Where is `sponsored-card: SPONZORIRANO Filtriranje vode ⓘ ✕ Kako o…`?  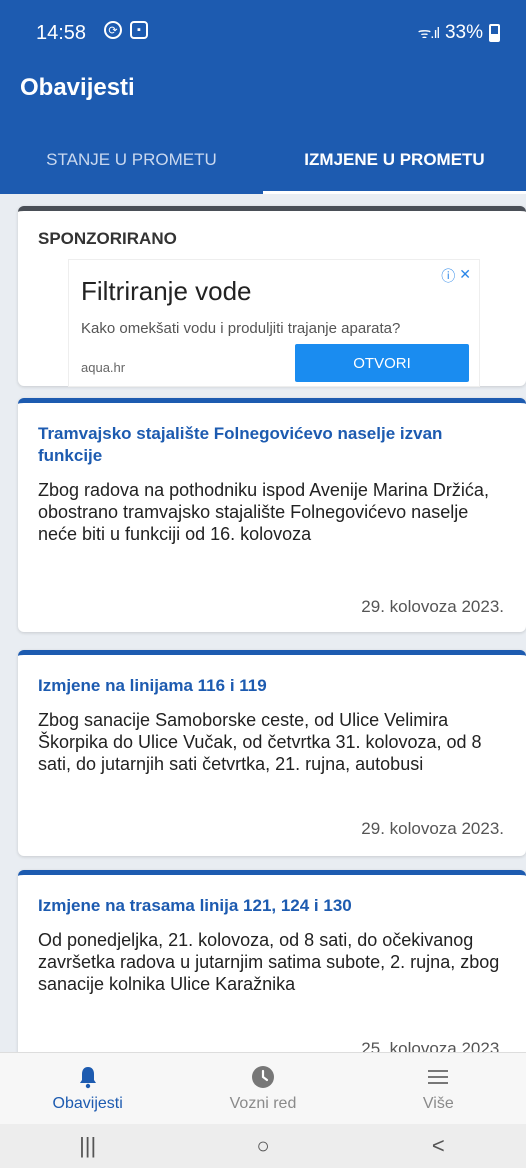
sponsored-card: SPONZORIRANO Filtriranje vode ⓘ ✕ Kako o… is located at coordinates (272, 296).